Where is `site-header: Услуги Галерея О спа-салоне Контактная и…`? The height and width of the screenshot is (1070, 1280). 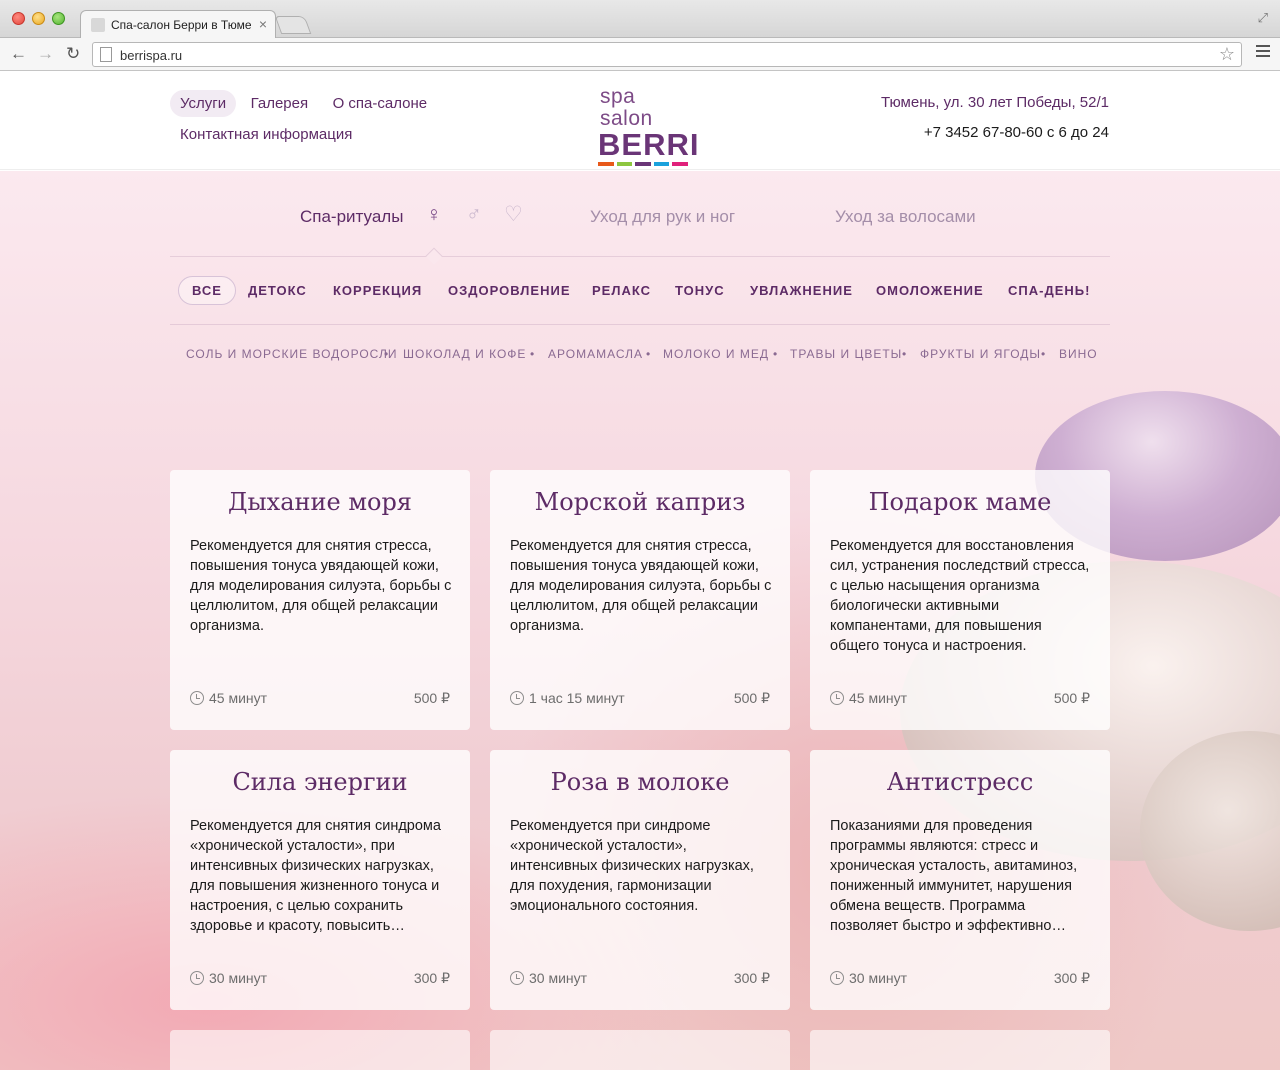 site-header: Услуги Галерея О спа-салоне Контактная и… is located at coordinates (640, 121).